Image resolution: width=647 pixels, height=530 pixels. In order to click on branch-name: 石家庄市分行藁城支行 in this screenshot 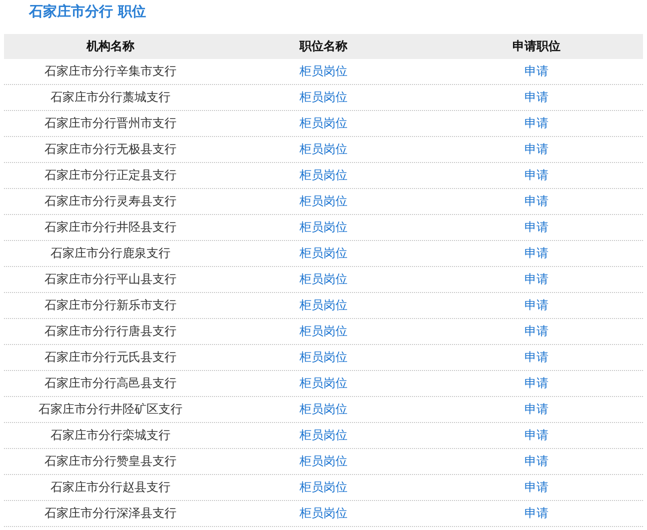, I will do `click(110, 97)`.